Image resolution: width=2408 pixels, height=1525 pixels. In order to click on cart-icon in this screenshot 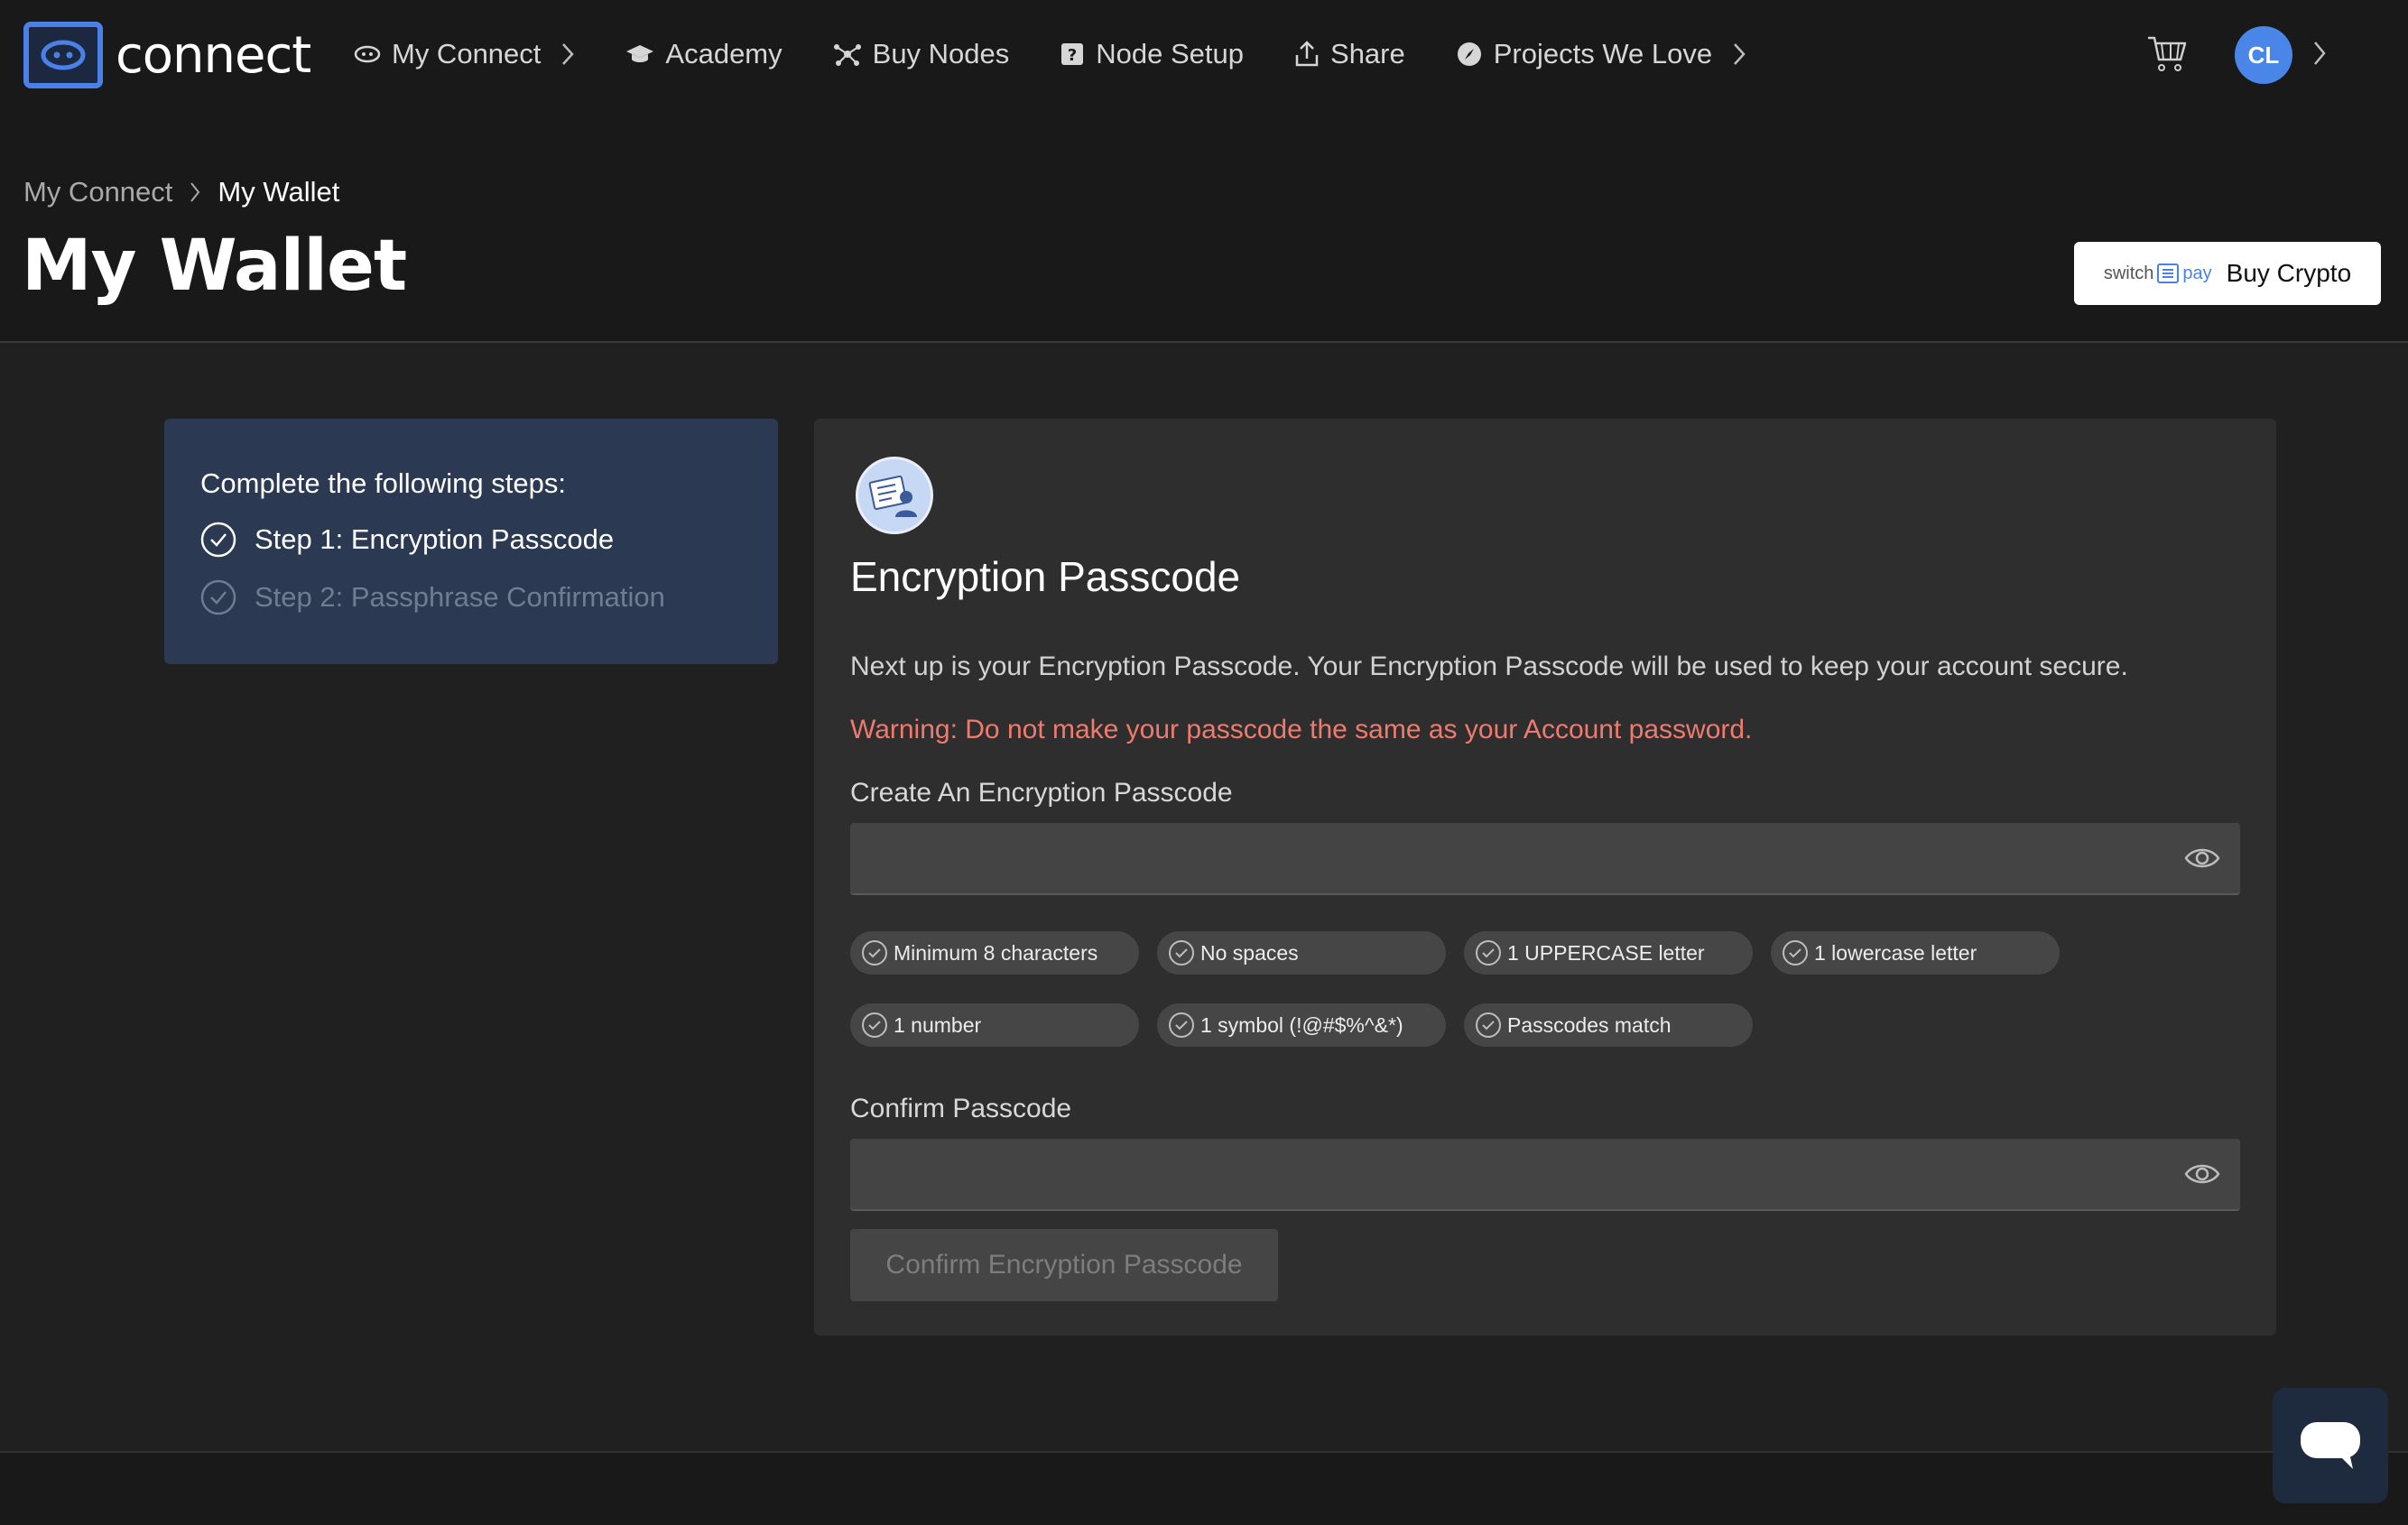, I will do `click(2167, 54)`.